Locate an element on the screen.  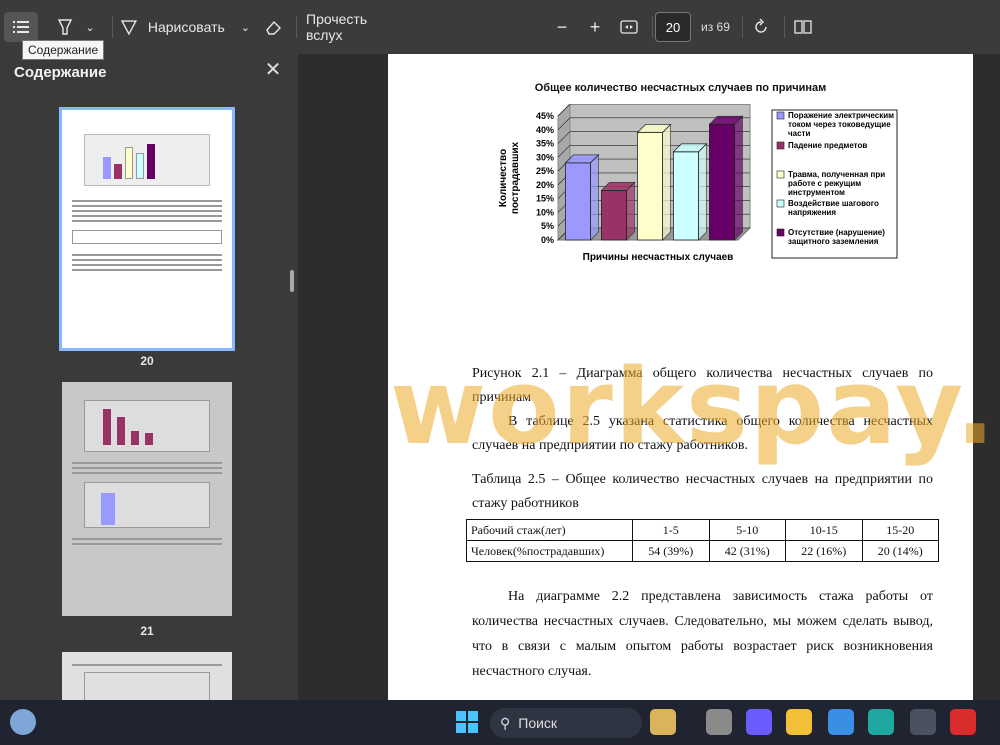
y-tick-label: 20% is located at coordinates (545, 185).